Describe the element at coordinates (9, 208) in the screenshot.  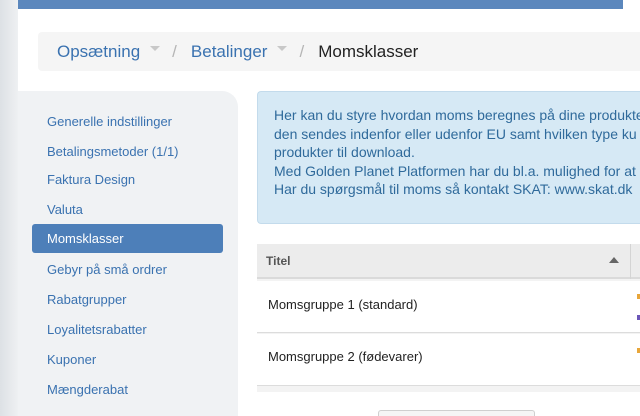
I see `left-edge-shade` at that location.